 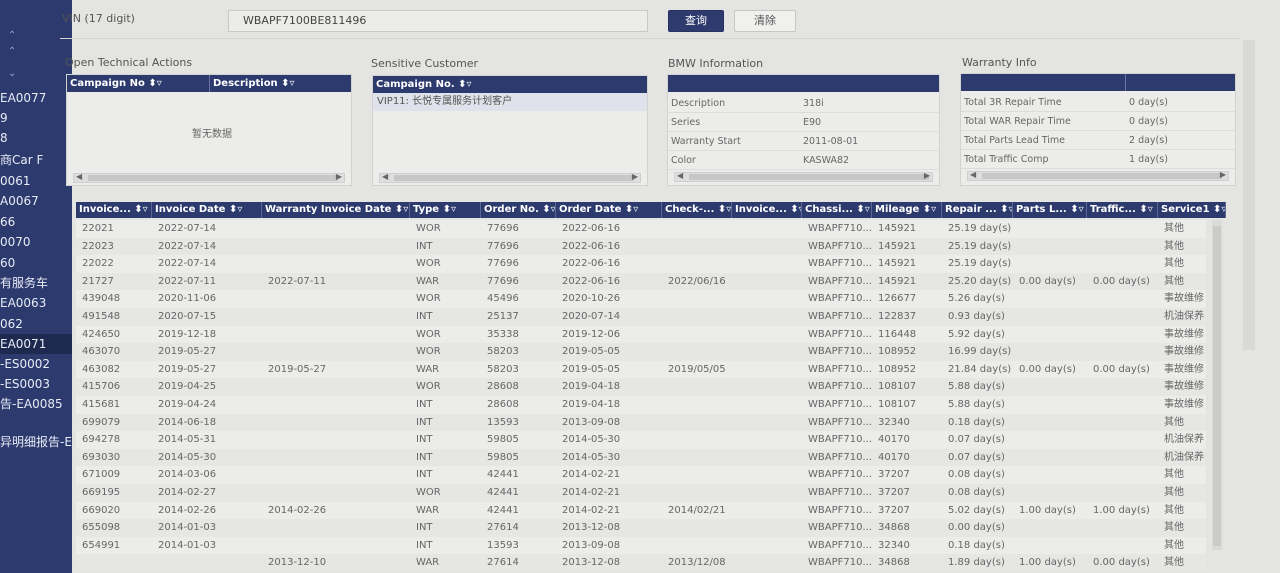 What do you see at coordinates (424, 84) in the screenshot?
I see `col-campaign-no: Campaign No. ⬍▿` at bounding box center [424, 84].